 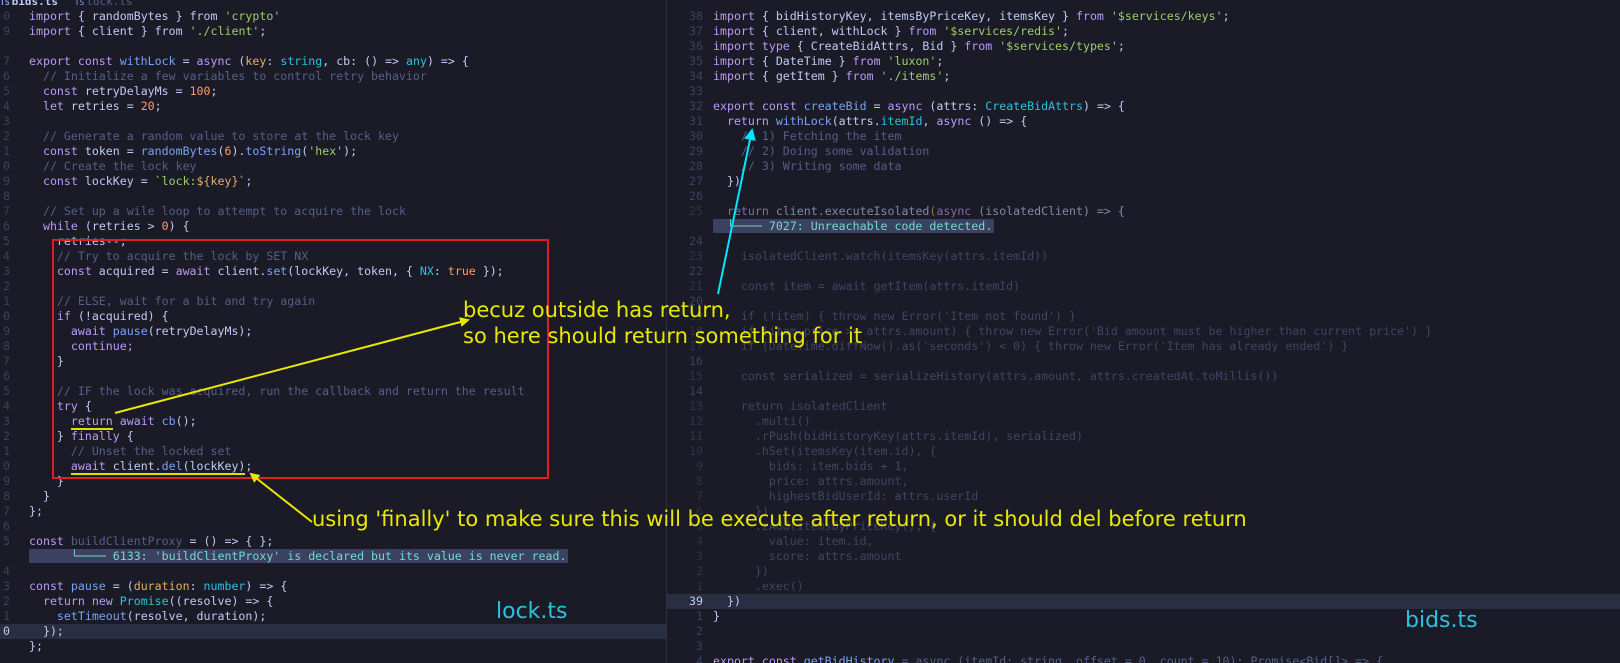 What do you see at coordinates (1143, 361) in the screenshot?
I see `code-line: 16` at bounding box center [1143, 361].